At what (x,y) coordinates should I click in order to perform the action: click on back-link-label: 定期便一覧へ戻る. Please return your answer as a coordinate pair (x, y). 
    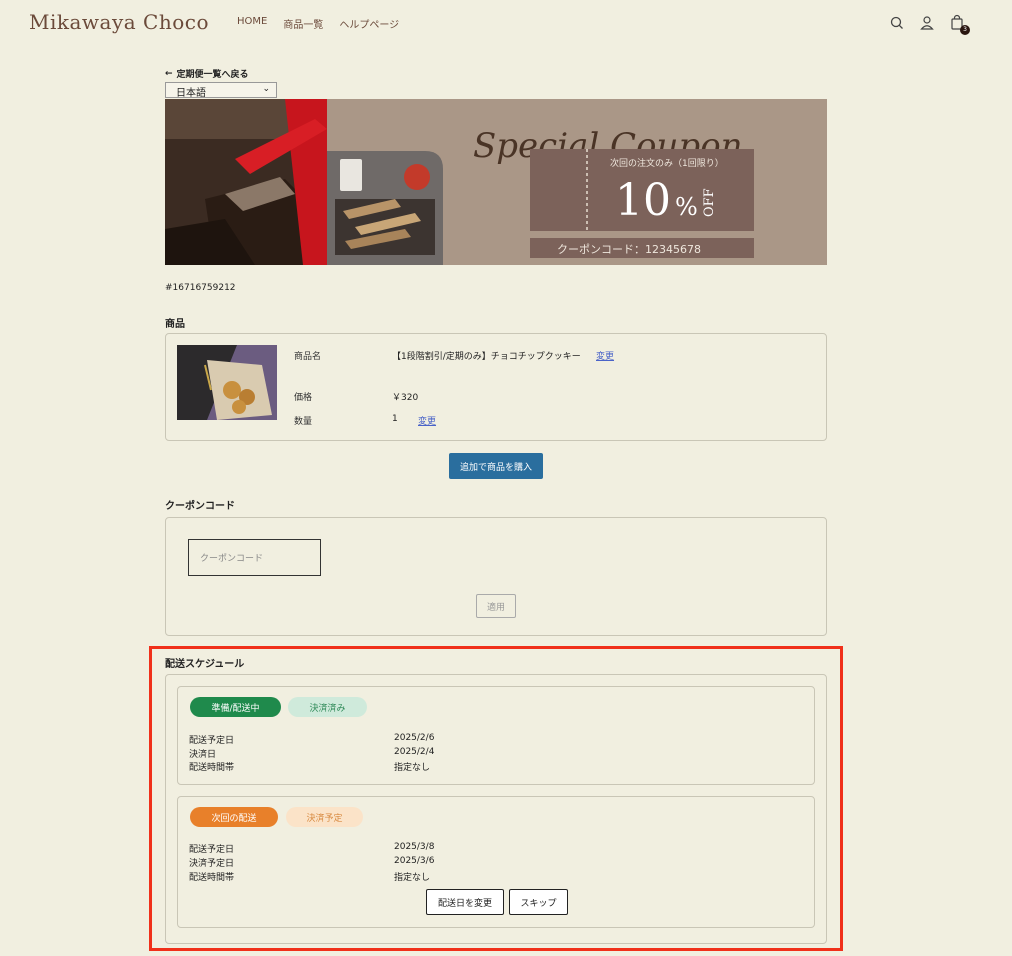
    Looking at the image, I should click on (212, 75).